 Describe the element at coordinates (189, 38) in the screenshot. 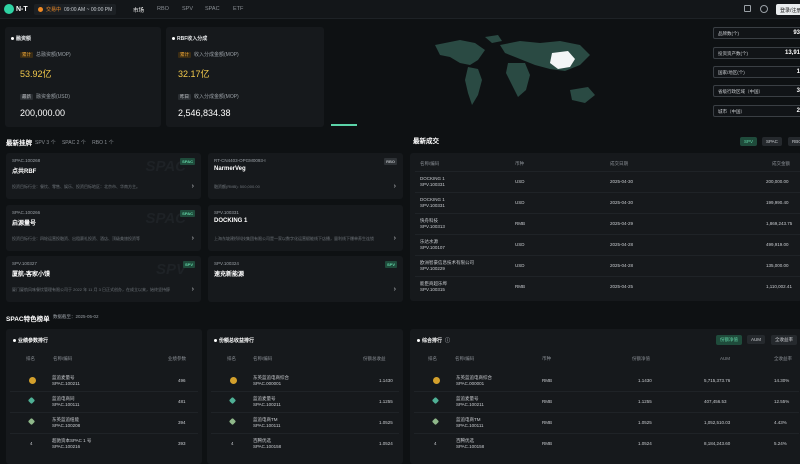

I see `rbf-title: RBF收入分成` at that location.